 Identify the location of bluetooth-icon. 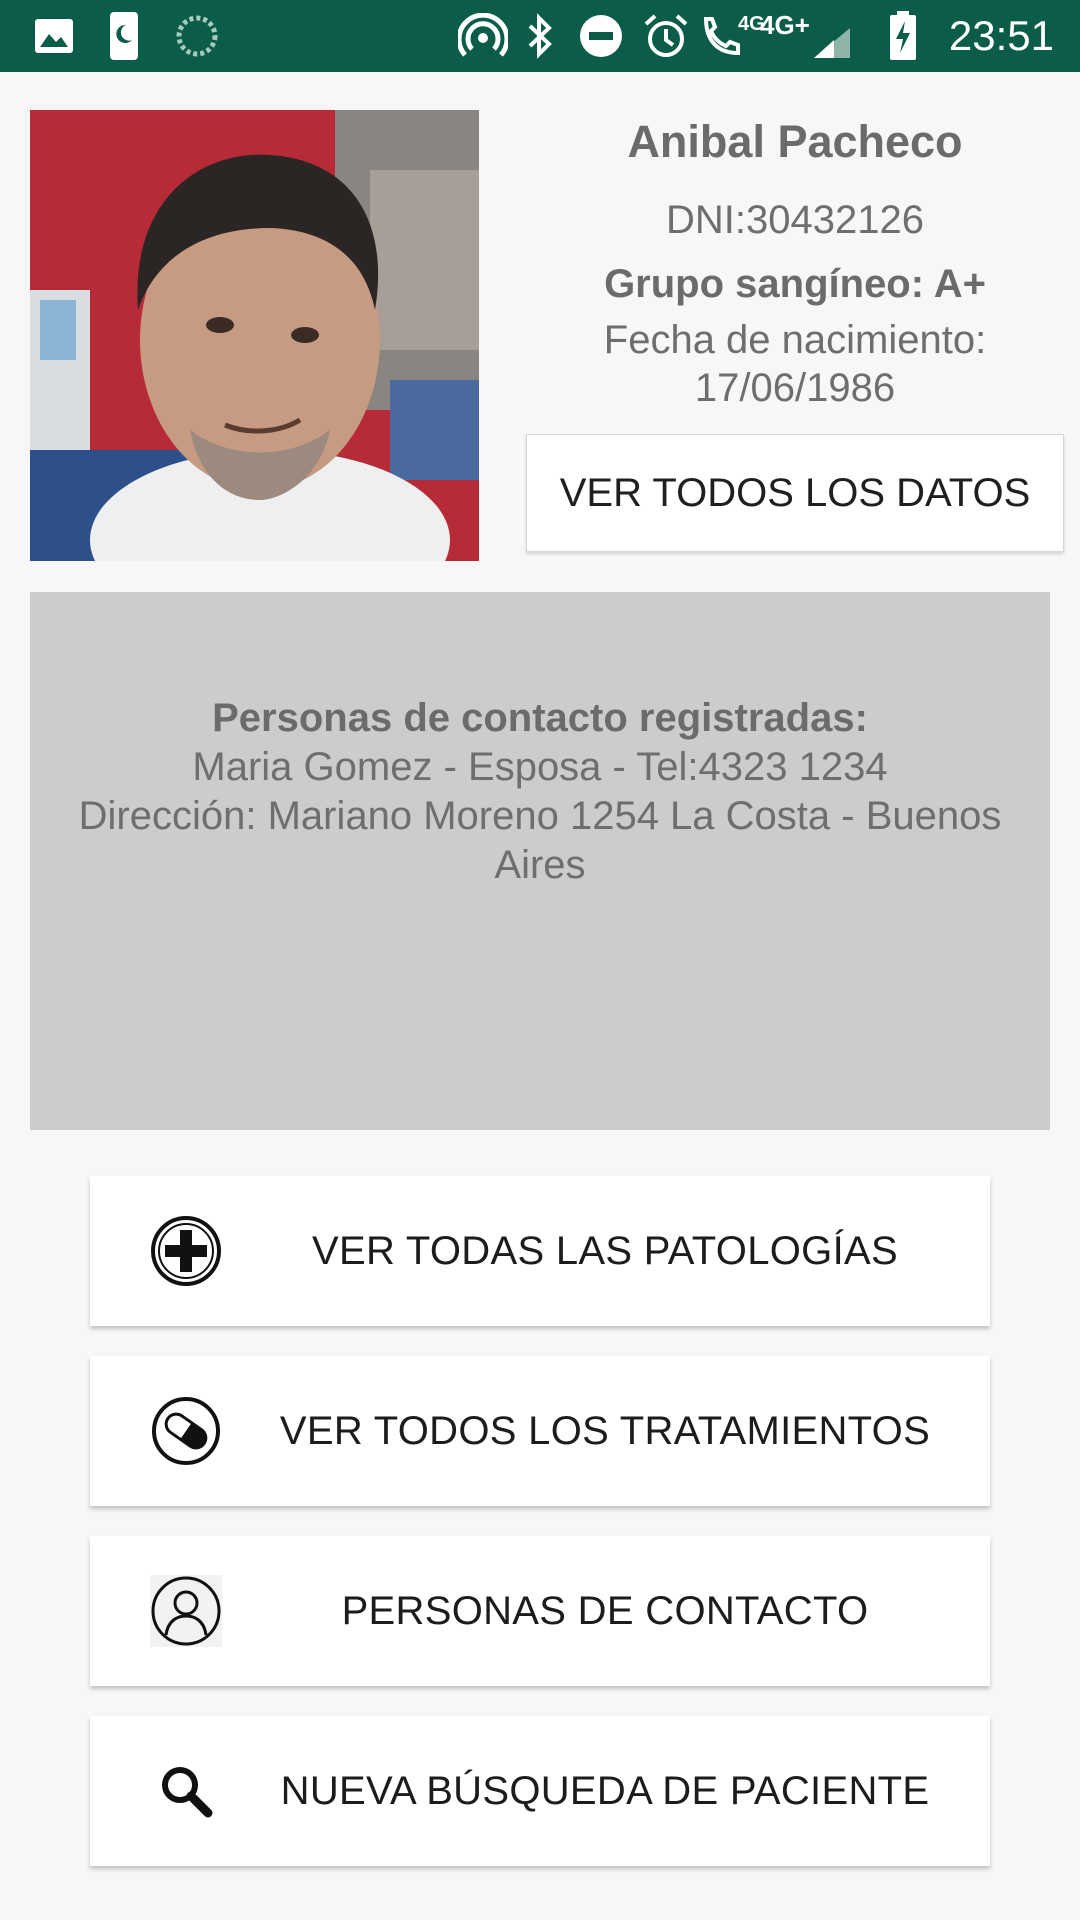
(540, 36).